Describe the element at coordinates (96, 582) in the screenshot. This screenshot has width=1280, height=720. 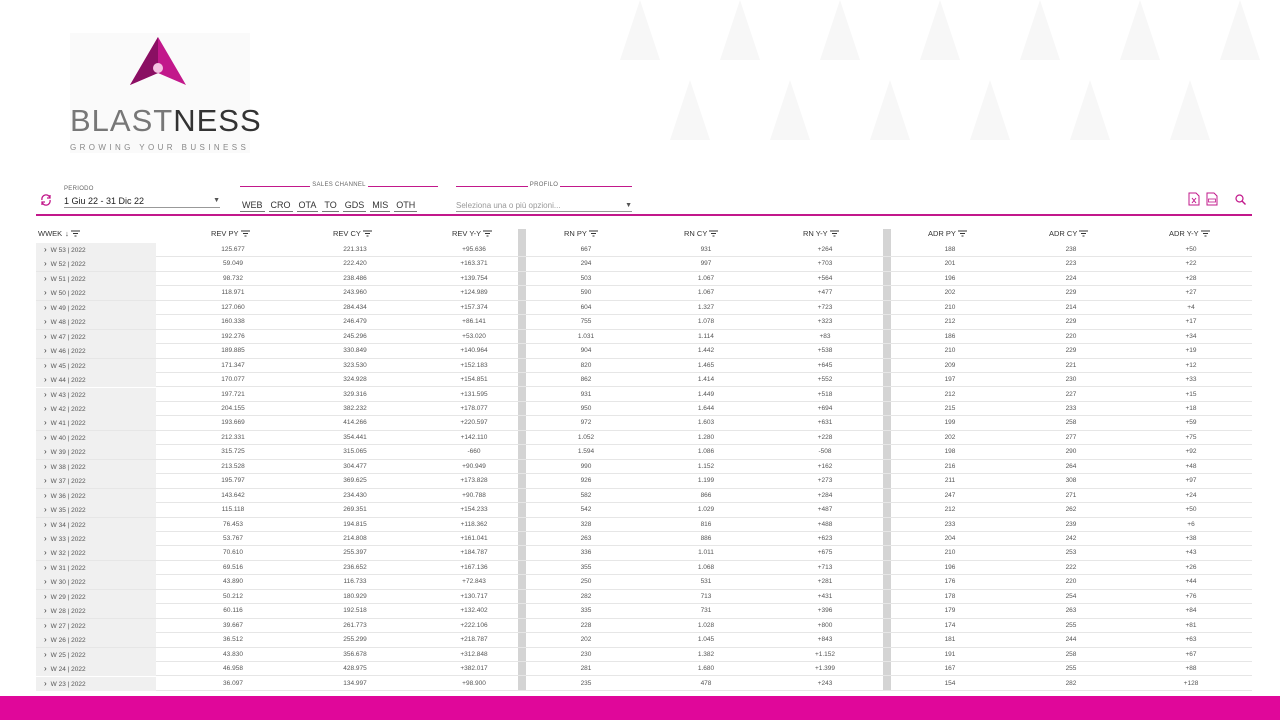
I see `row-week-cell: › W 30 | 2022` at that location.